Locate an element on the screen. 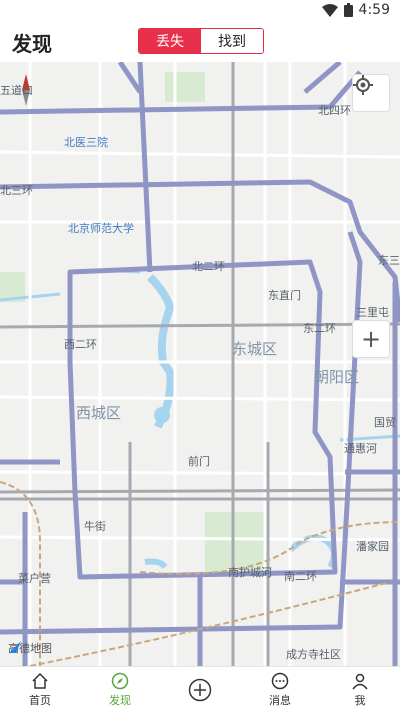 The image size is (400, 712). map-logo: 高德地图 is located at coordinates (30, 648).